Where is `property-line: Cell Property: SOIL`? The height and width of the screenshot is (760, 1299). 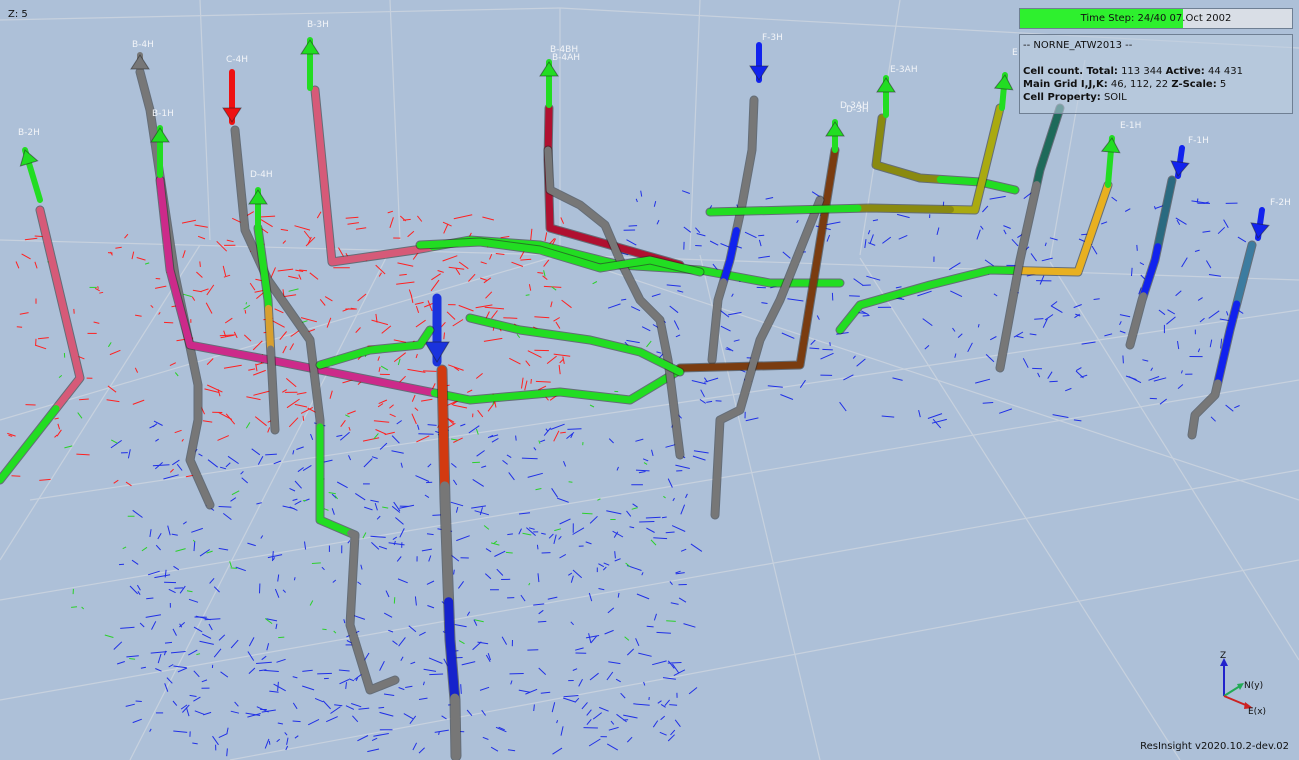 property-line: Cell Property: SOIL is located at coordinates (1156, 97).